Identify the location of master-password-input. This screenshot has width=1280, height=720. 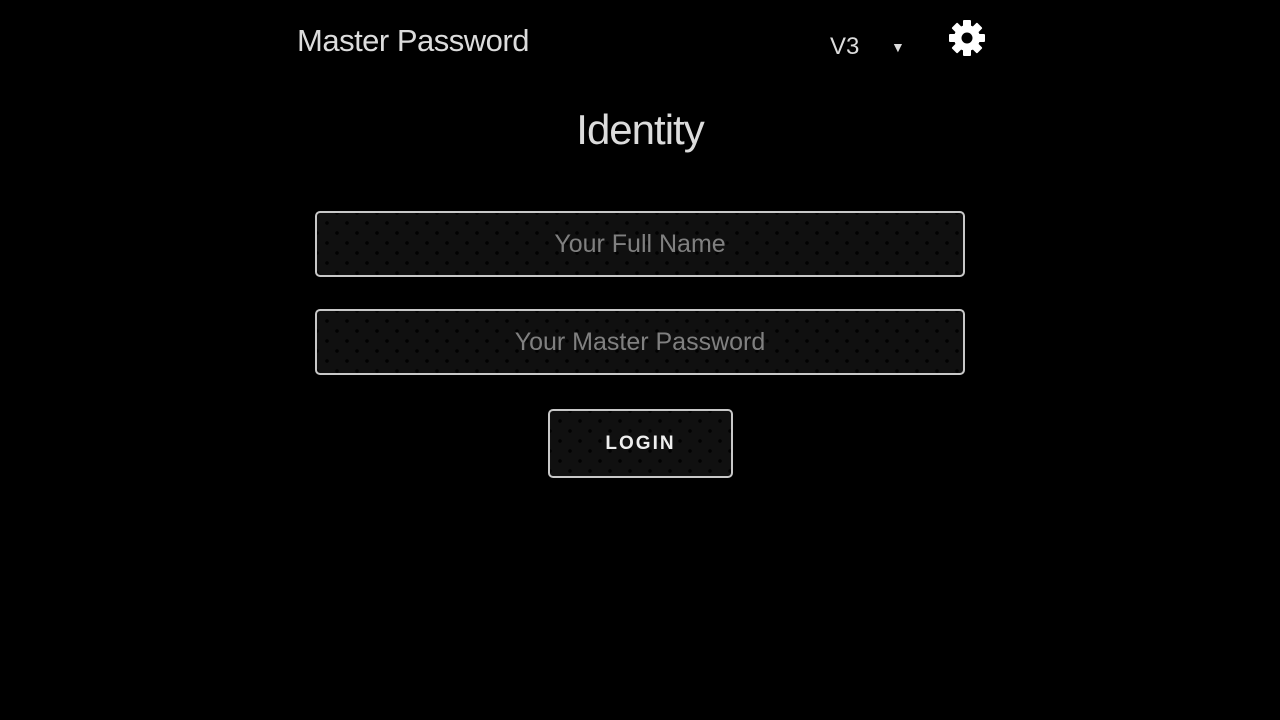
(640, 342).